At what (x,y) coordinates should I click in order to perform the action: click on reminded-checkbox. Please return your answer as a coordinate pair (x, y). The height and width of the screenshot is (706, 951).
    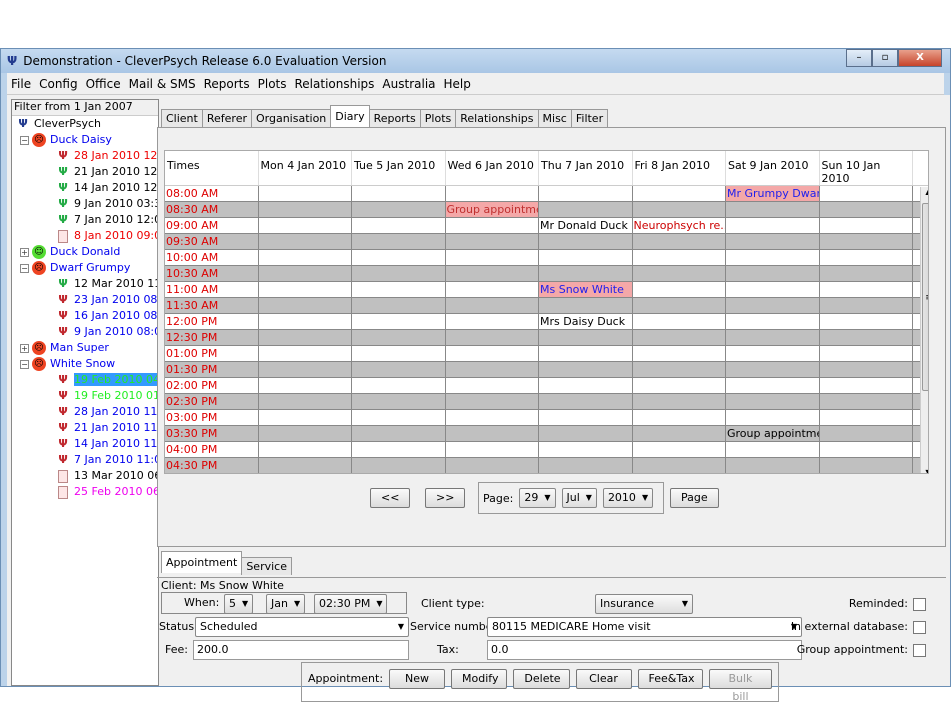
    Looking at the image, I should click on (919, 604).